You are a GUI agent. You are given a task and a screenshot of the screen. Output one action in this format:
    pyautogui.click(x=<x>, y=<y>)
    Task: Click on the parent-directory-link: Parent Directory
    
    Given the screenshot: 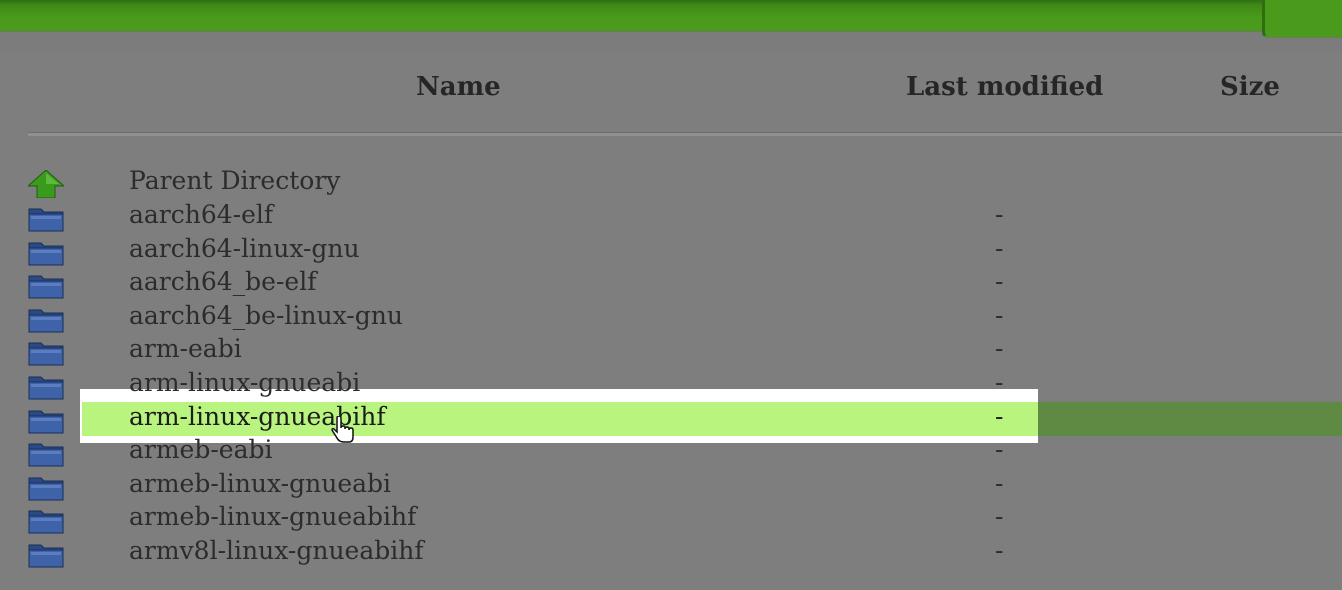 What is the action you would take?
    pyautogui.click(x=234, y=181)
    